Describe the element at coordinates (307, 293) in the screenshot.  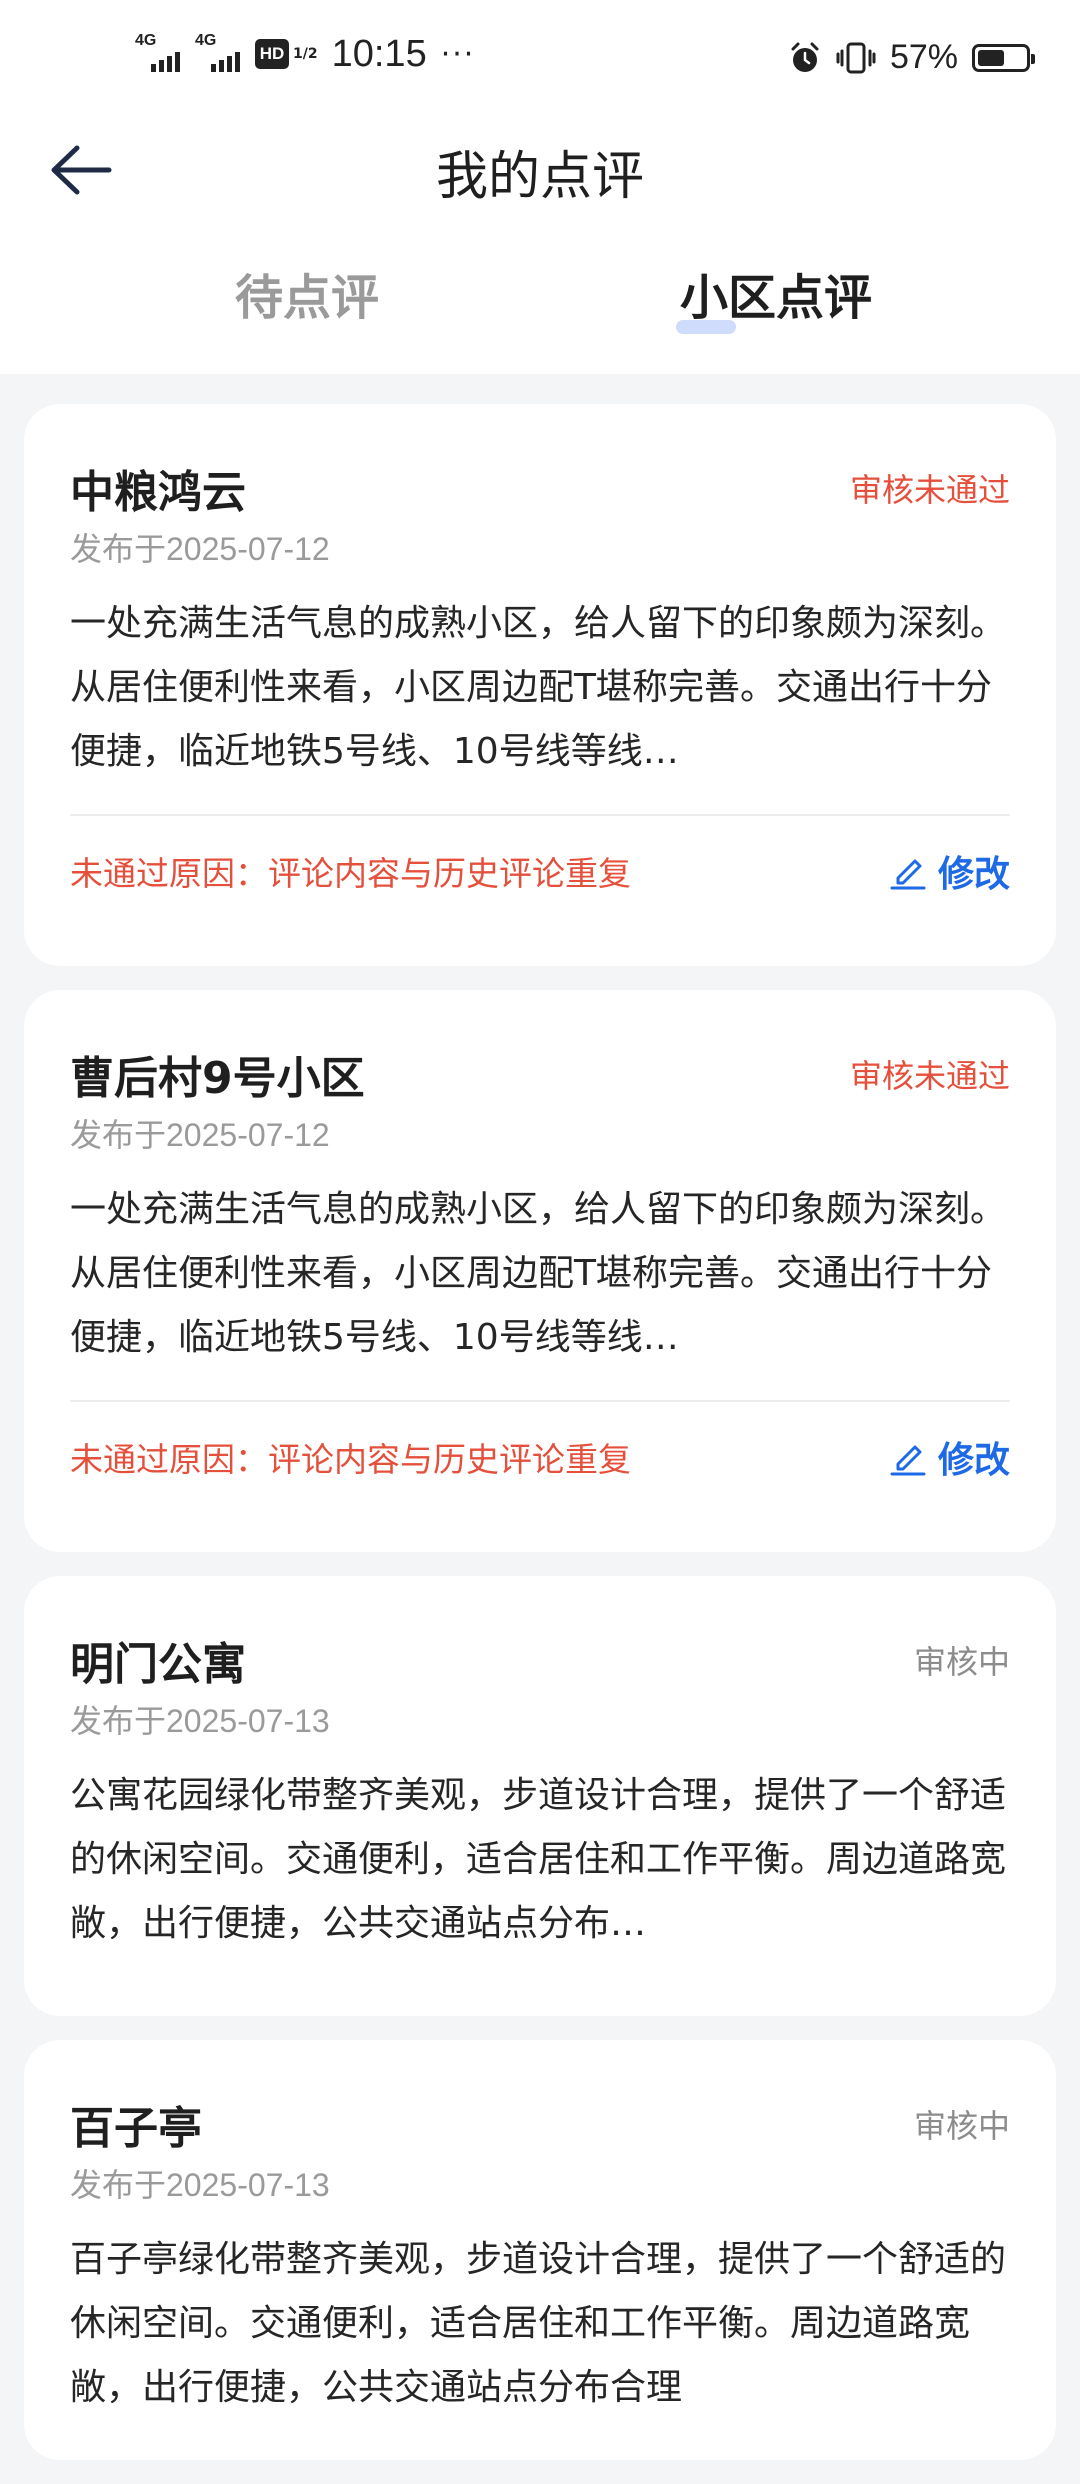
I see `tab-pending-review: 待点评` at that location.